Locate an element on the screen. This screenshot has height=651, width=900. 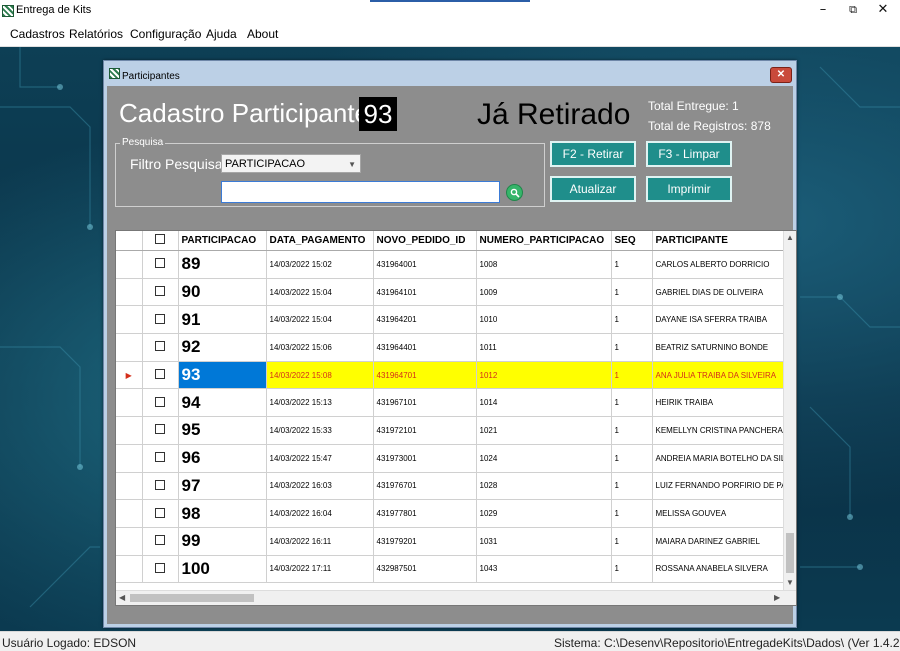
horizontal-scrollbar: ◀ ▶ is located at coordinates (456, 597).